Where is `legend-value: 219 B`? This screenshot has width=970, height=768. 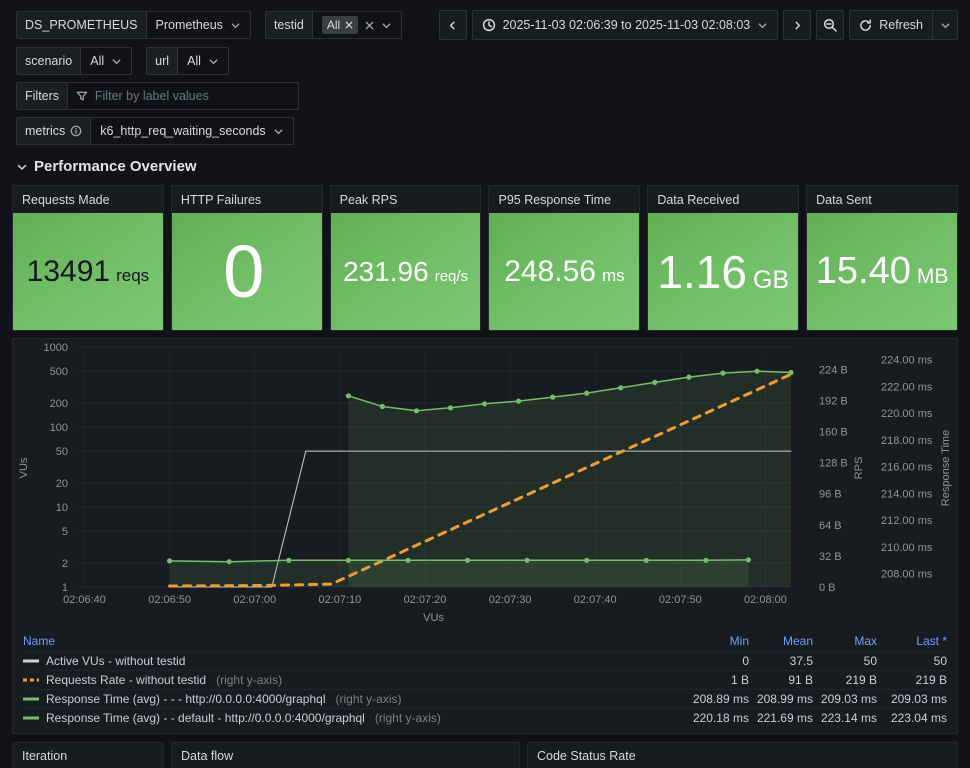
legend-value: 219 B is located at coordinates (931, 680).